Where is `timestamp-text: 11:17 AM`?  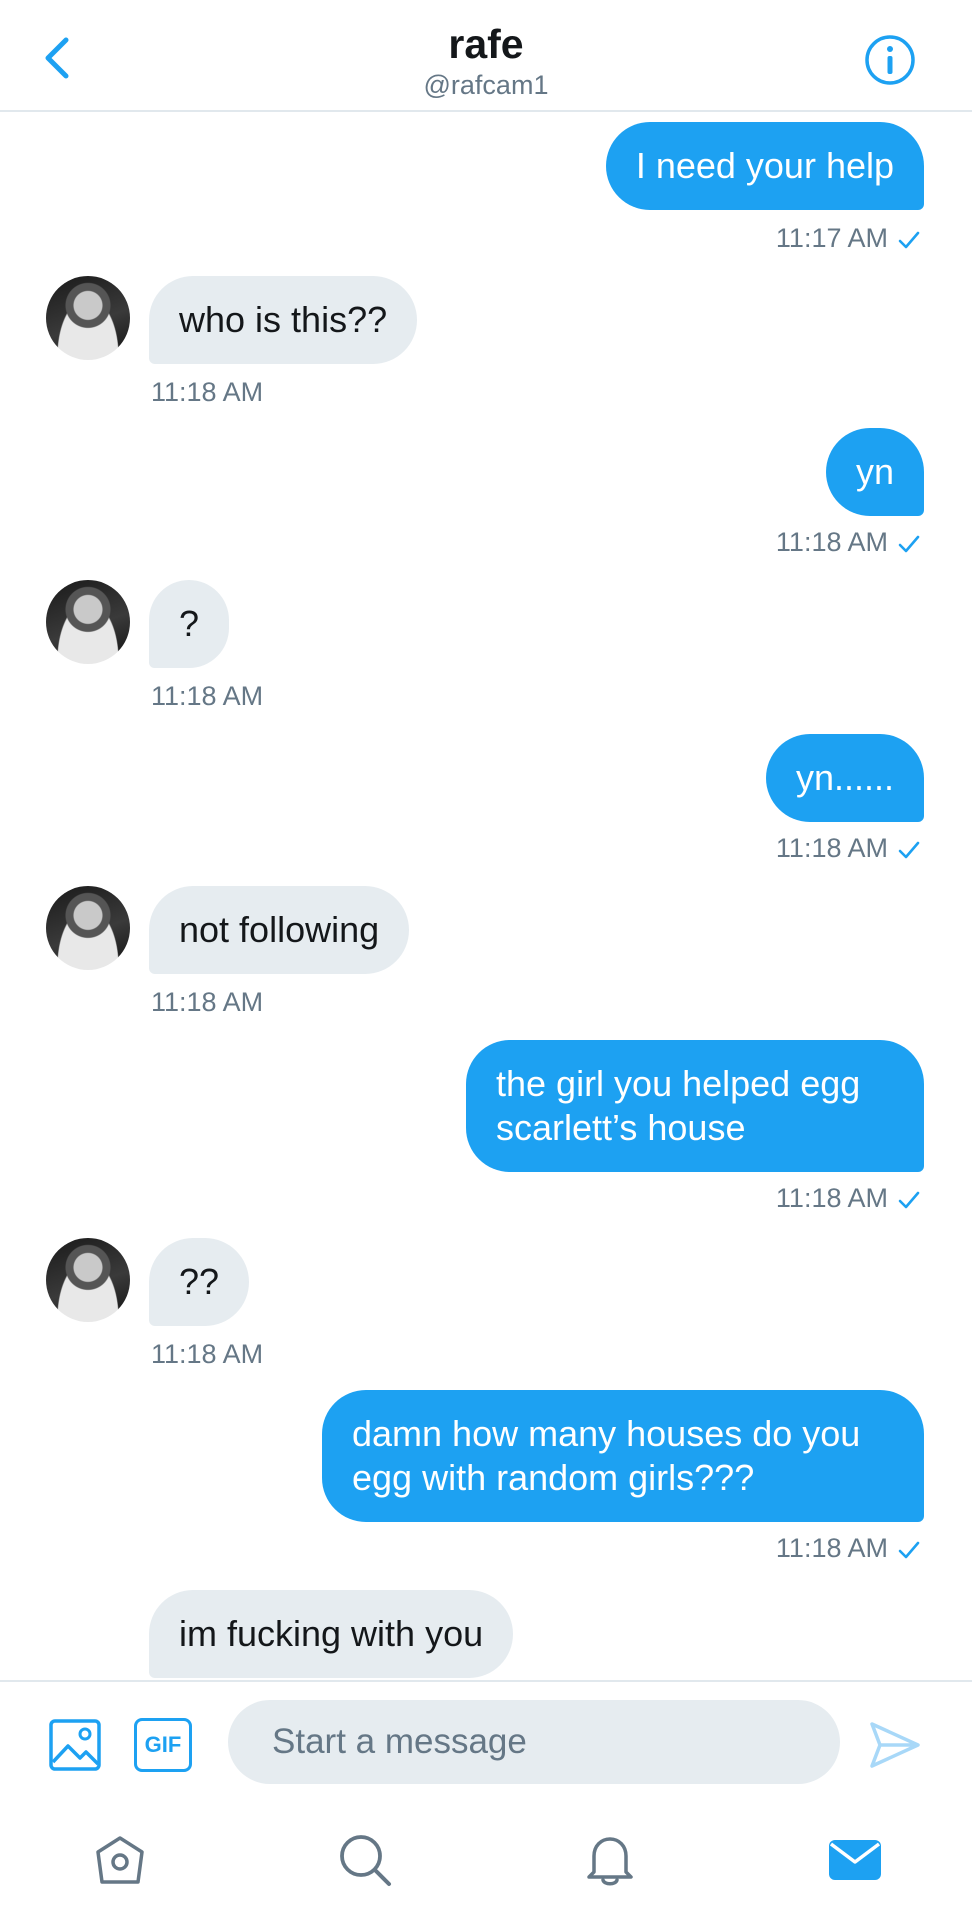
timestamp-text: 11:17 AM is located at coordinates (831, 238).